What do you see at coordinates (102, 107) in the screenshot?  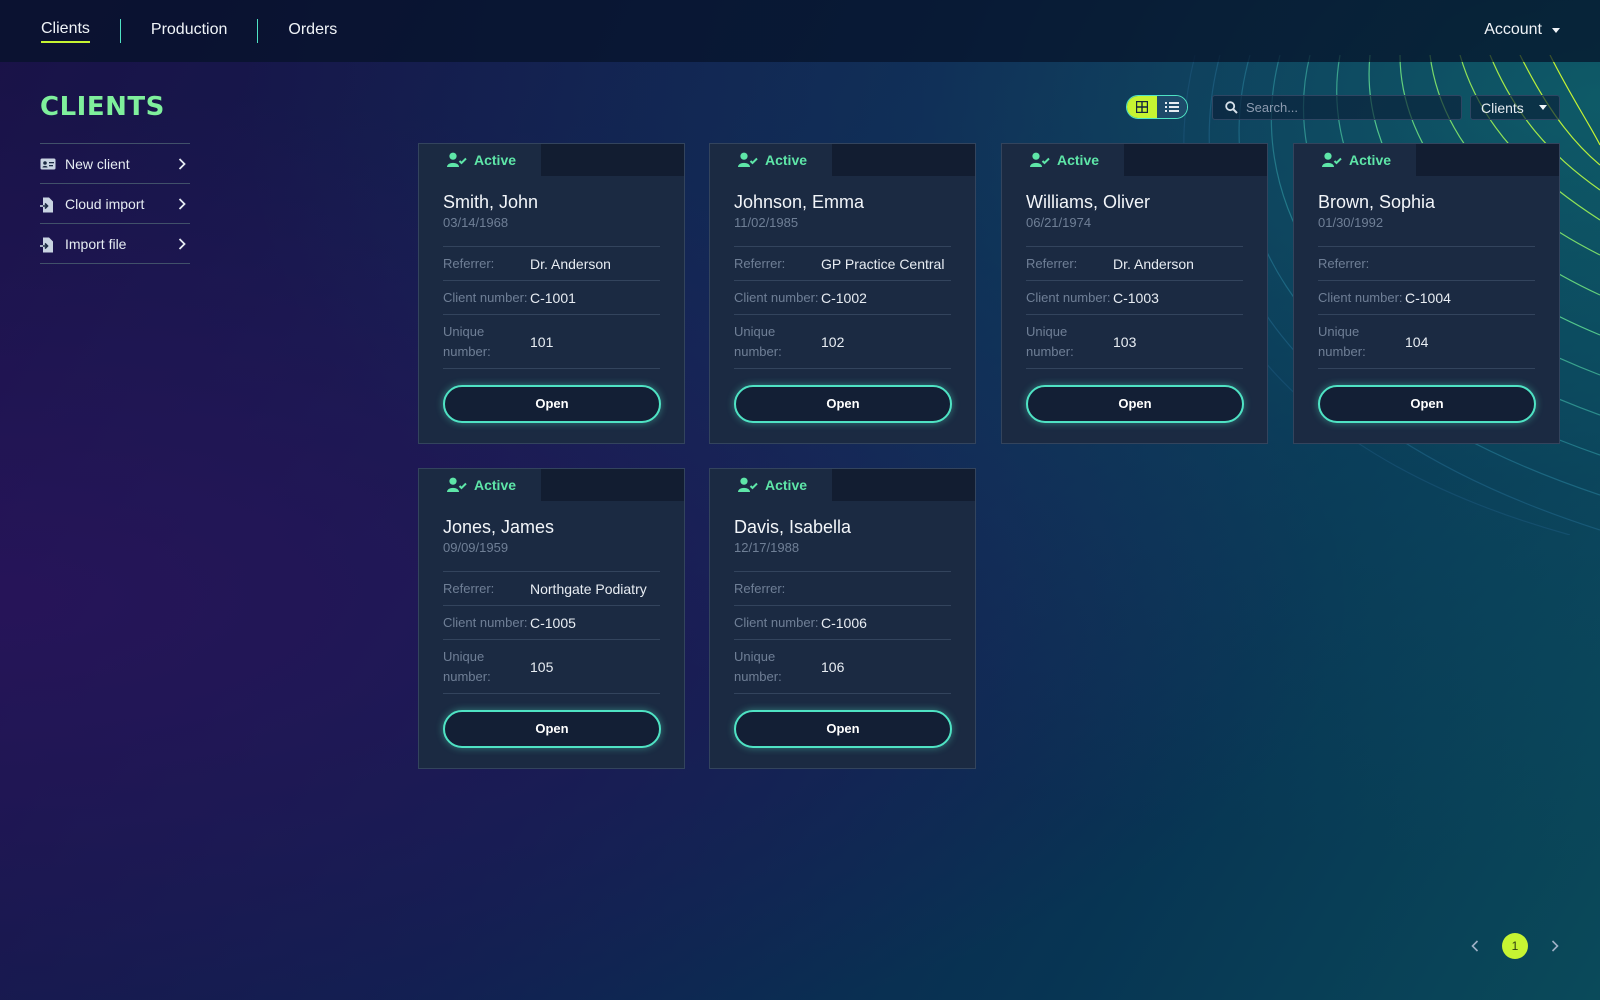 I see `page-title: CLIENTS` at bounding box center [102, 107].